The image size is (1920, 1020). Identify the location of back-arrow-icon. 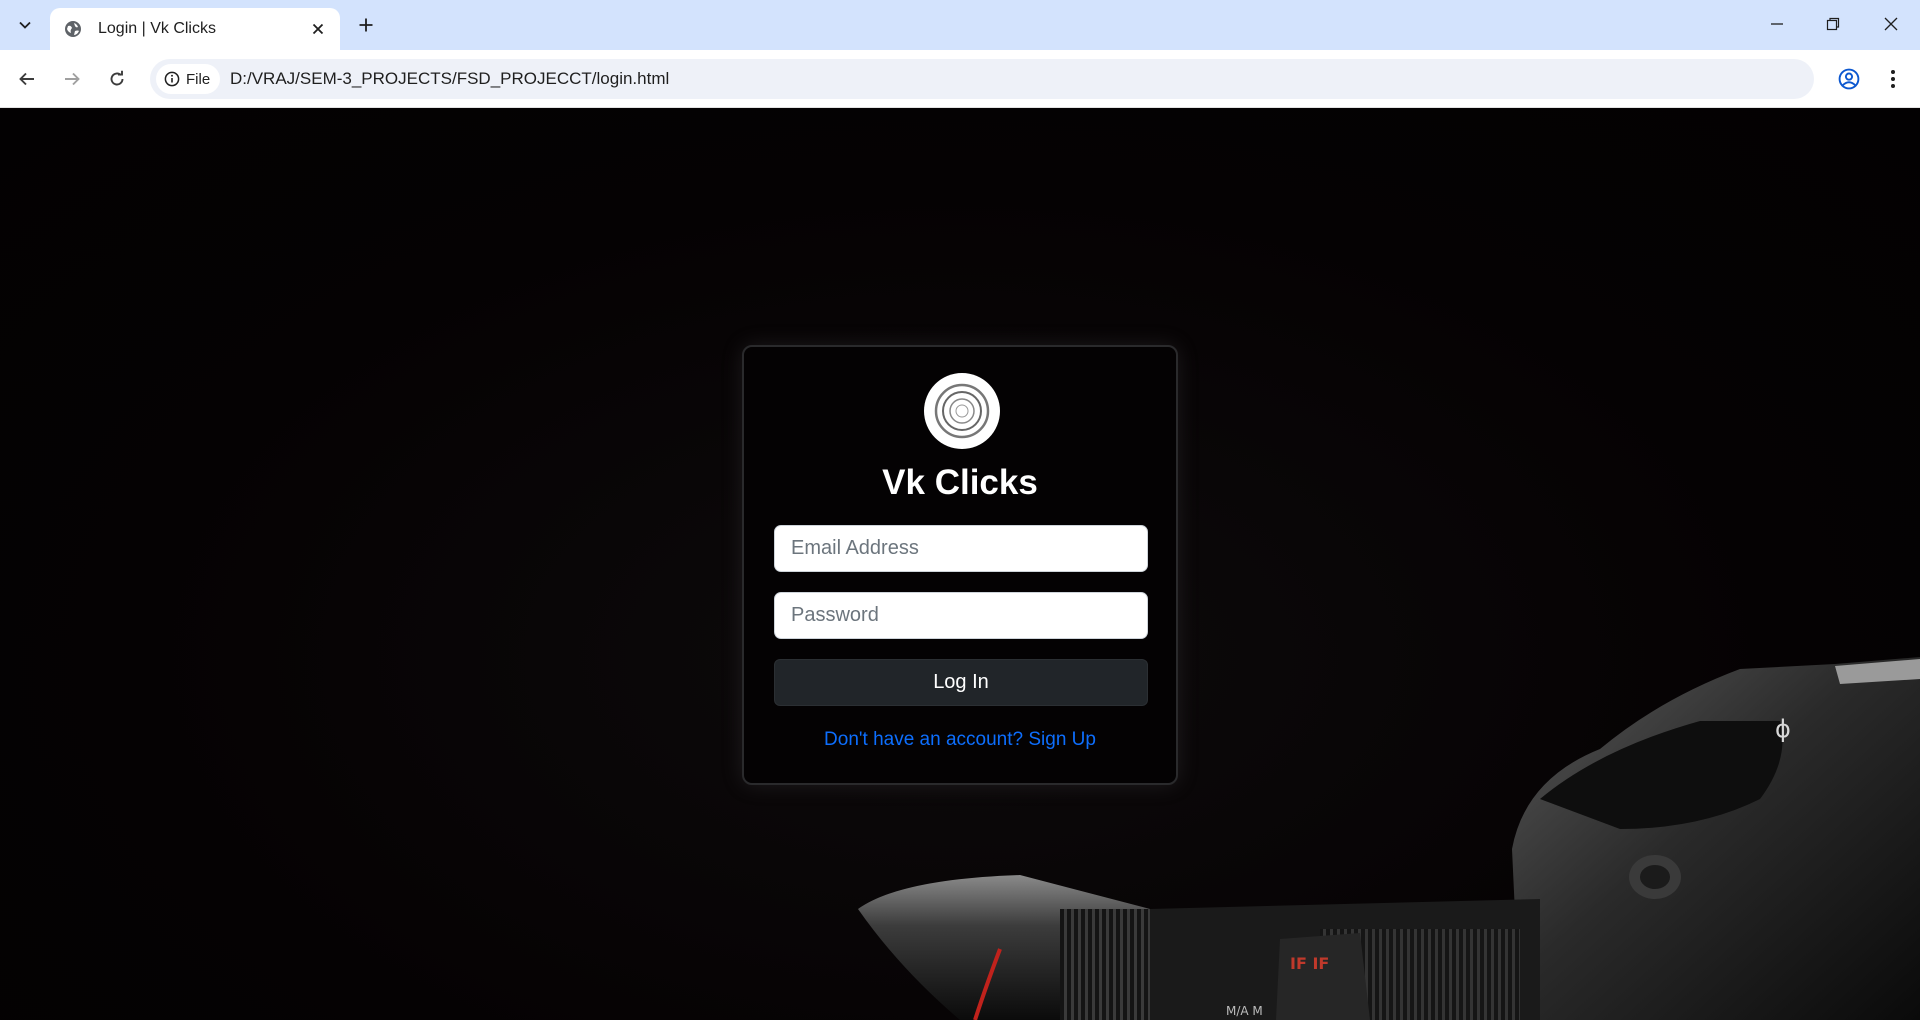
(26, 79).